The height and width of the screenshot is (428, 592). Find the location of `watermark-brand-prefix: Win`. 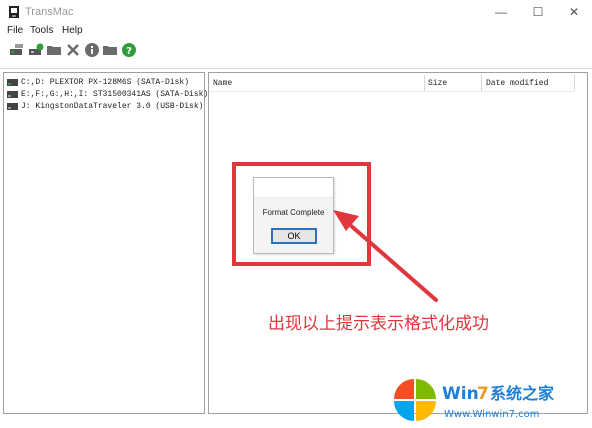

watermark-brand-prefix: Win is located at coordinates (460, 394).